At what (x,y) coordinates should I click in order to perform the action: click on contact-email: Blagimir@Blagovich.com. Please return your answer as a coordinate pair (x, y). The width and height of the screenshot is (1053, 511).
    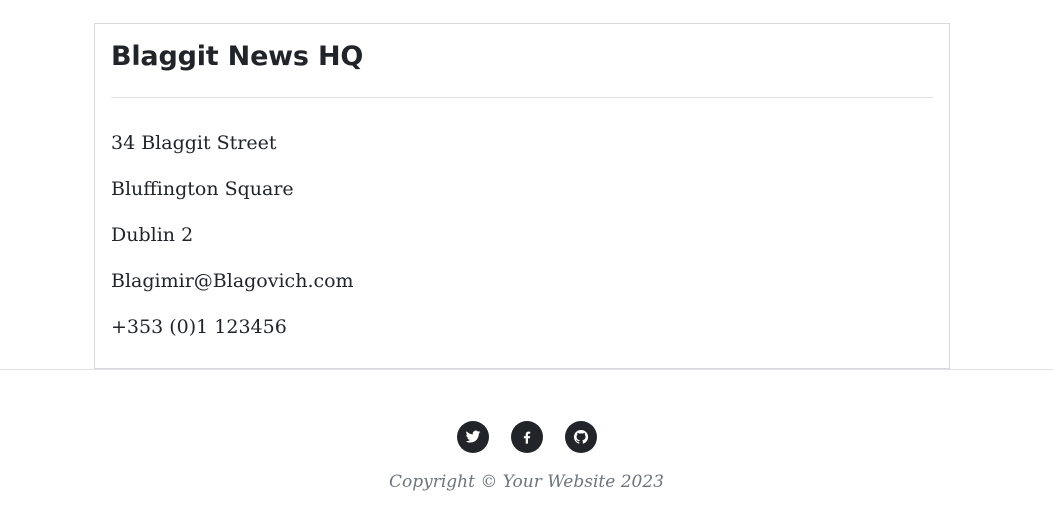
    Looking at the image, I should click on (232, 281).